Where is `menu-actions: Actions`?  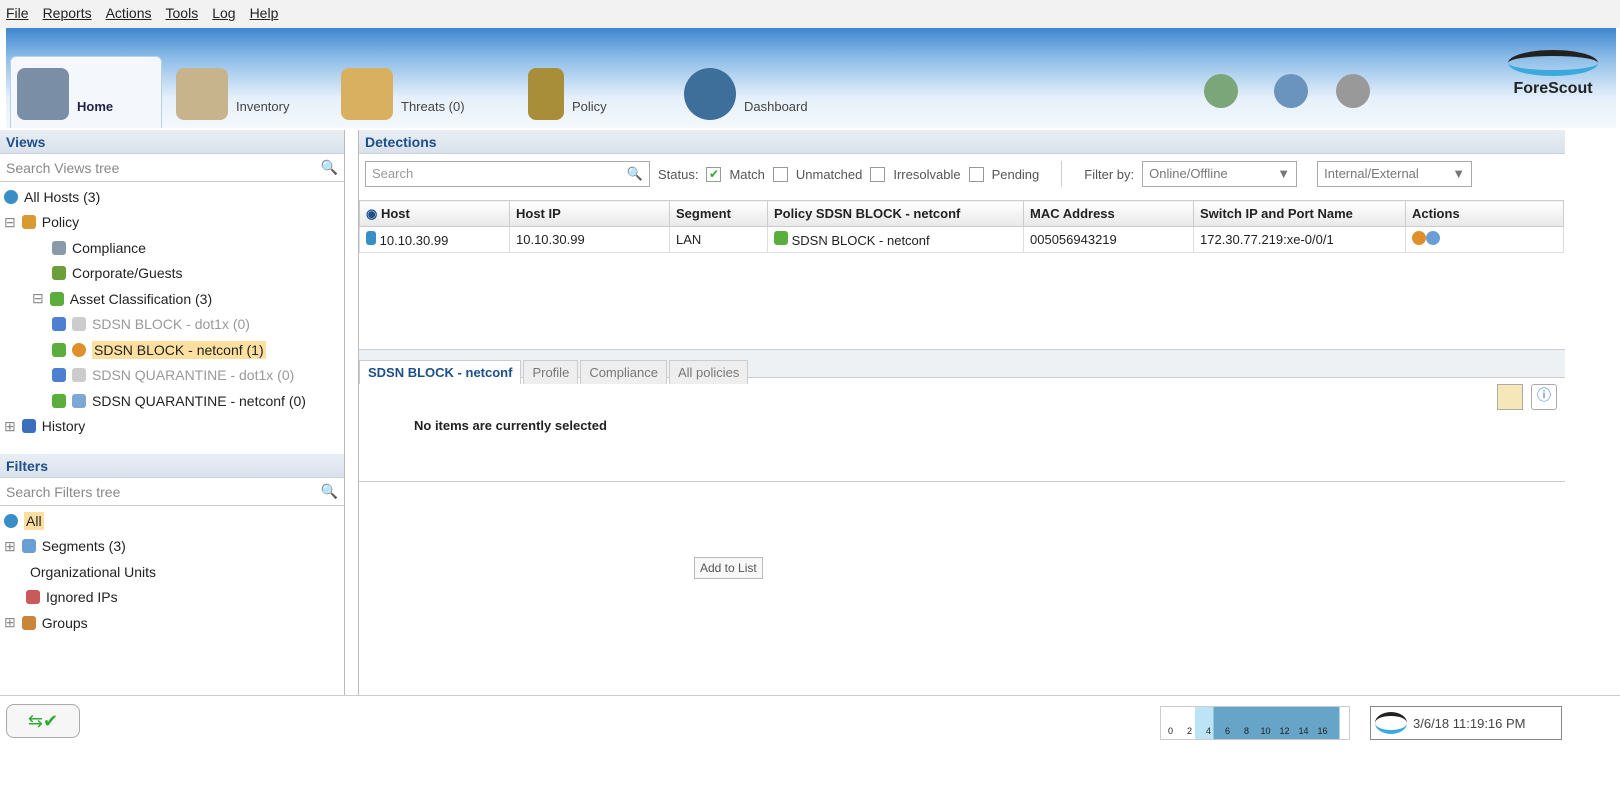 menu-actions: Actions is located at coordinates (129, 14).